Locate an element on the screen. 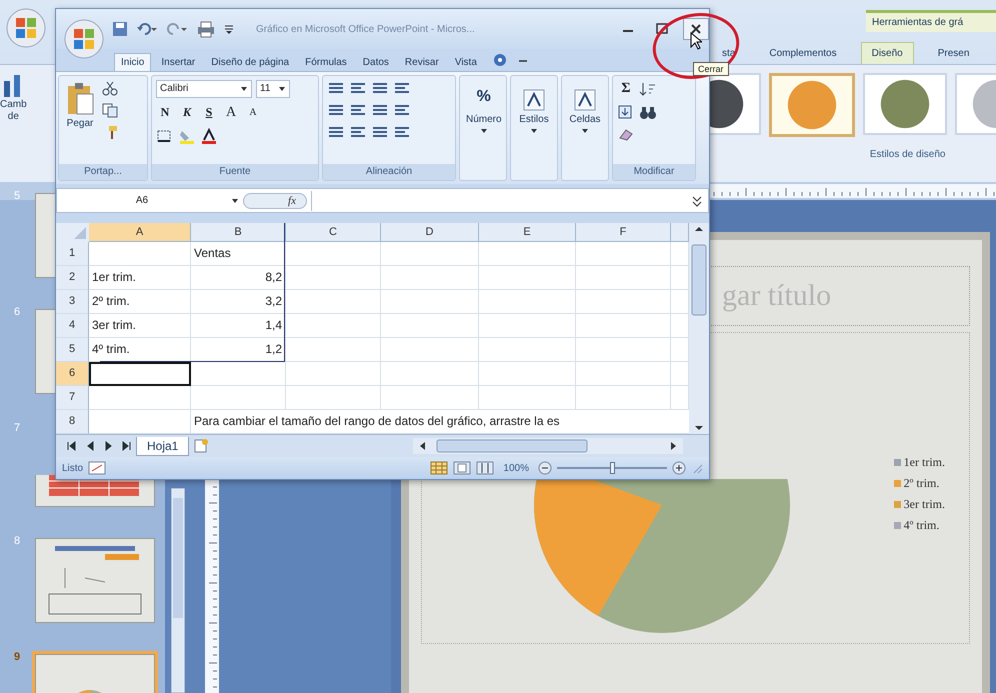 Image resolution: width=996 pixels, height=693 pixels. printer-icon is located at coordinates (206, 29).